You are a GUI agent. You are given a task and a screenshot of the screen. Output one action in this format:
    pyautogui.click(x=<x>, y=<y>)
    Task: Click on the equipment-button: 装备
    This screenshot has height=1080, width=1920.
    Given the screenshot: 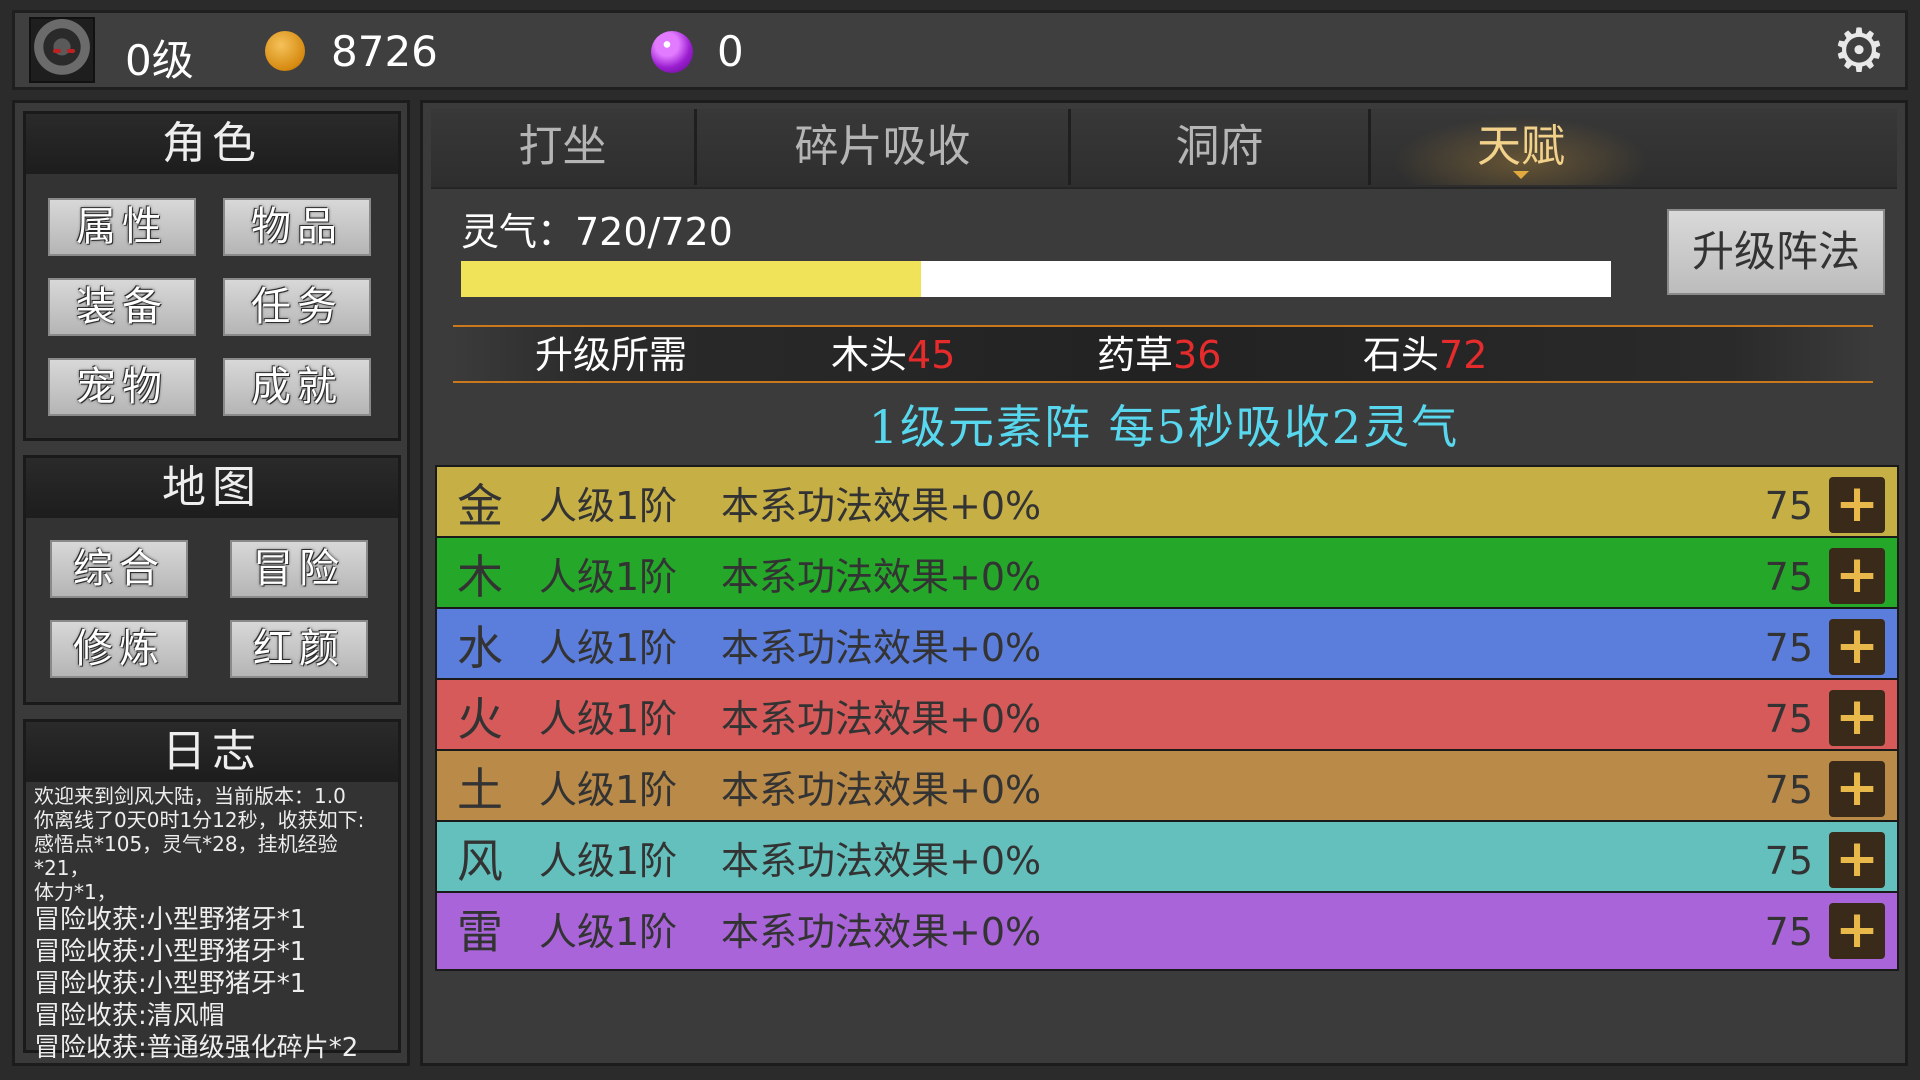 What is the action you would take?
    pyautogui.click(x=122, y=307)
    